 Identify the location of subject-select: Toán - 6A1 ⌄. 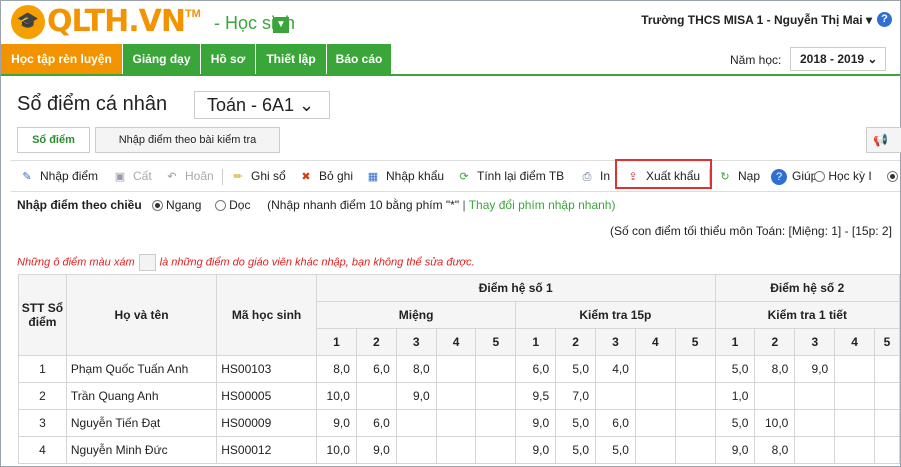
(262, 105).